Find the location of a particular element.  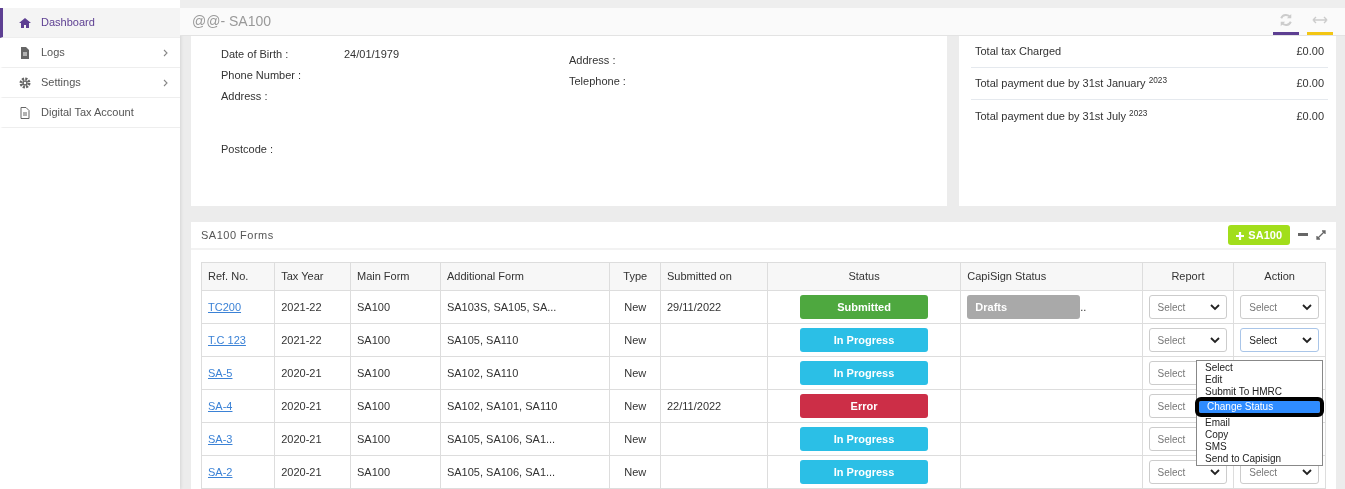

column-header: Ref. No. is located at coordinates (238, 276).